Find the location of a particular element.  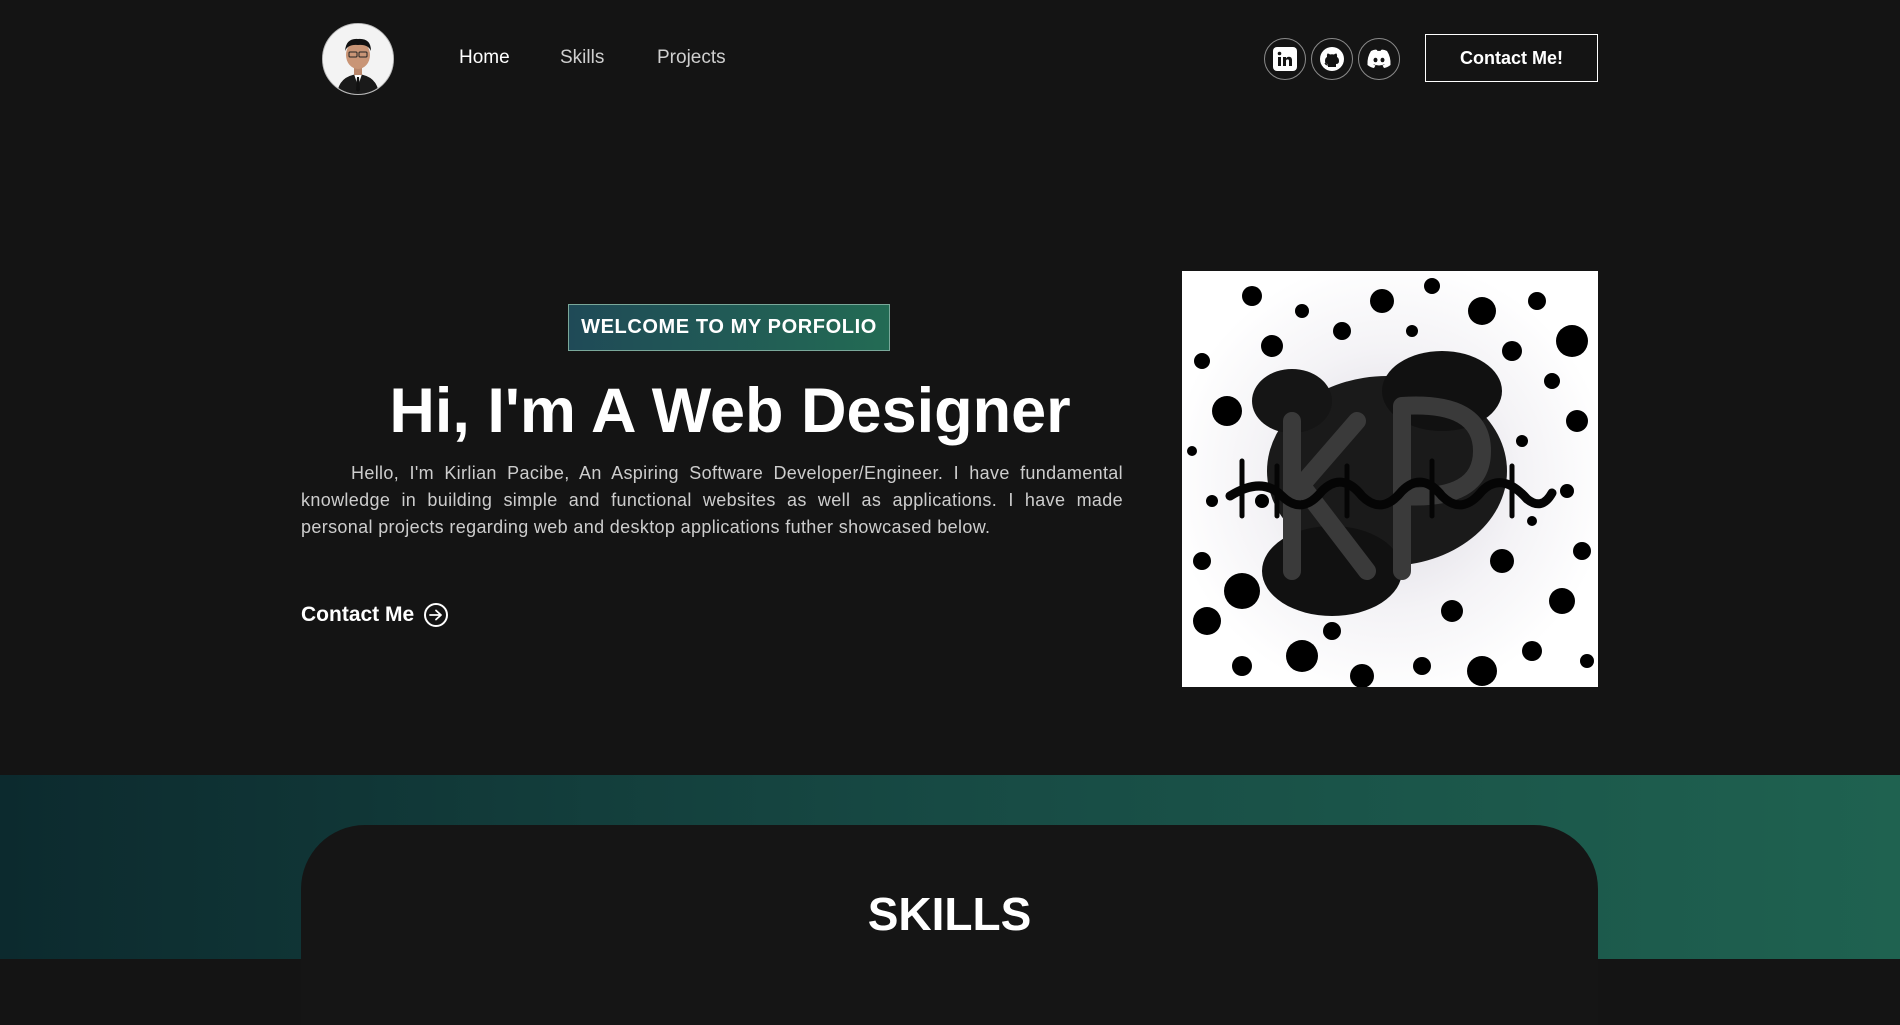

github-icon is located at coordinates (1332, 59).